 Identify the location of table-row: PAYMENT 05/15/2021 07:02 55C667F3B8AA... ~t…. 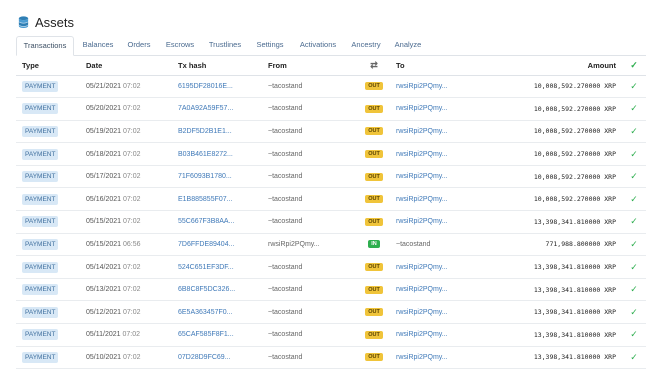
(331, 222).